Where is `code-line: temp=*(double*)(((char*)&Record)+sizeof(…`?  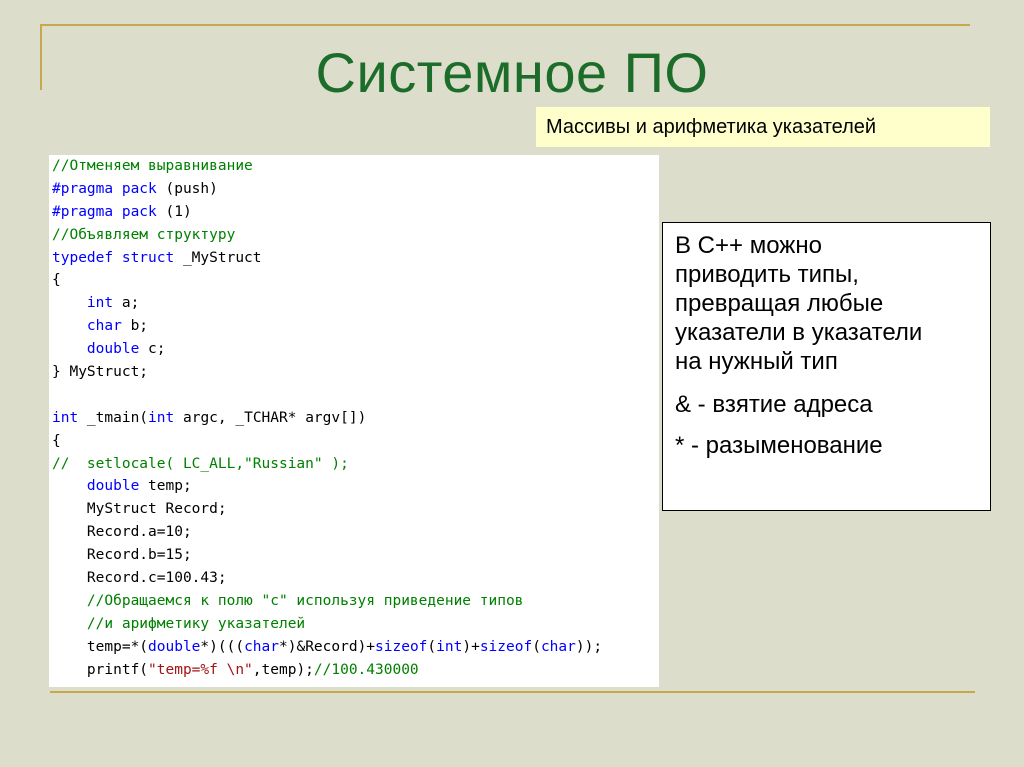 code-line: temp=*(double*)(((char*)&Record)+sizeof(… is located at coordinates (355, 647).